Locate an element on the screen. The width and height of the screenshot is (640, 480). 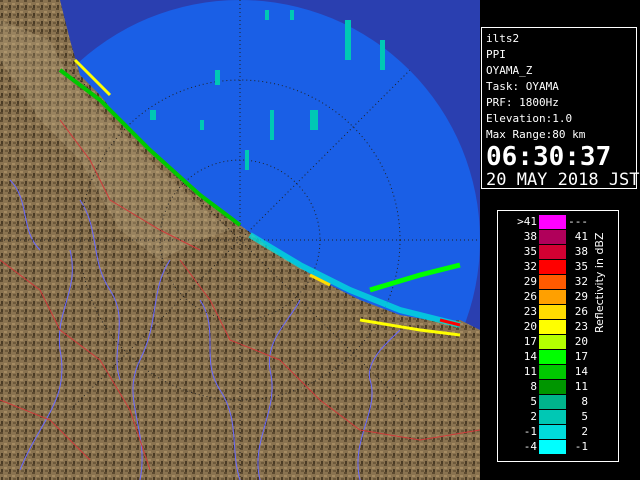
legend-row: -1 2 is located at coordinates (558, 431).